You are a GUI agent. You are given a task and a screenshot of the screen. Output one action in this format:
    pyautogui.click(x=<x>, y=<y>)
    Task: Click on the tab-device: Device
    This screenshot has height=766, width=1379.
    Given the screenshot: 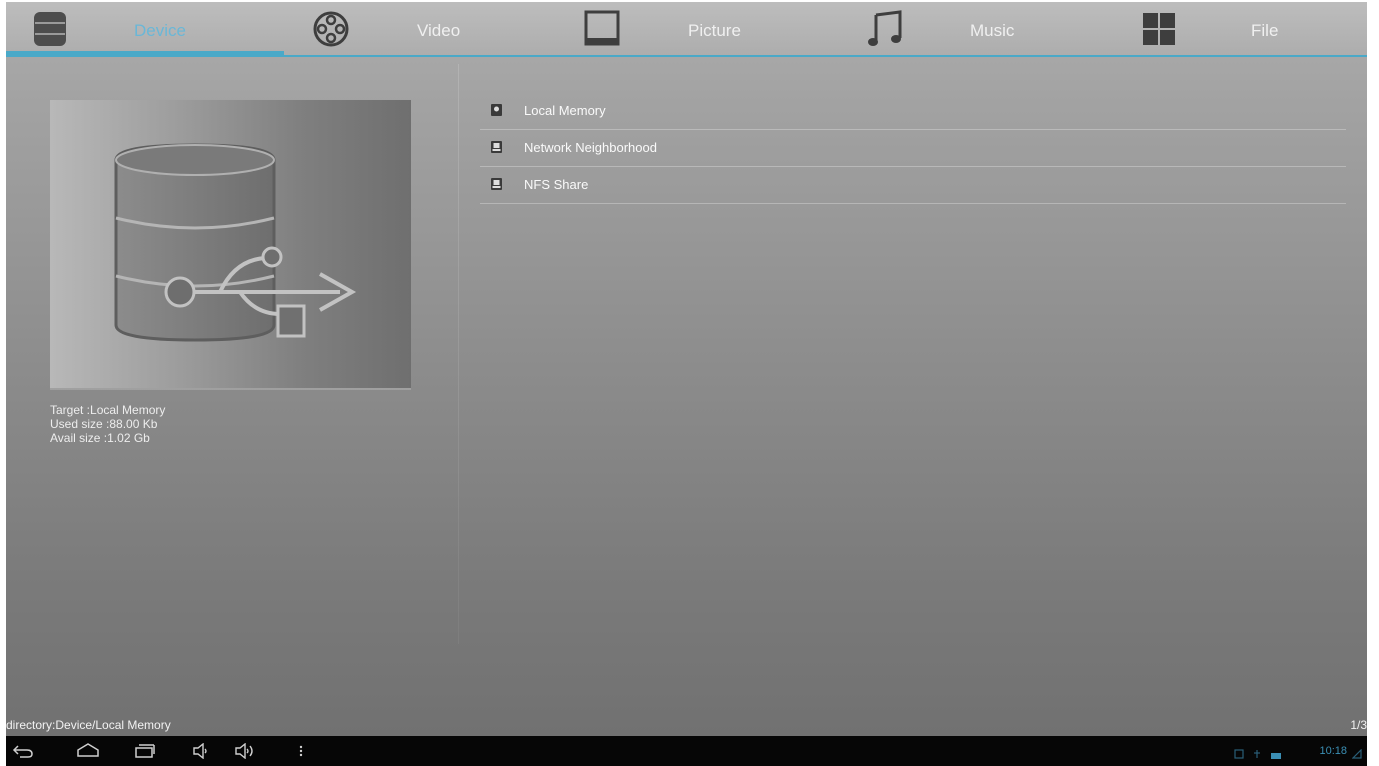 What is the action you would take?
    pyautogui.click(x=145, y=28)
    